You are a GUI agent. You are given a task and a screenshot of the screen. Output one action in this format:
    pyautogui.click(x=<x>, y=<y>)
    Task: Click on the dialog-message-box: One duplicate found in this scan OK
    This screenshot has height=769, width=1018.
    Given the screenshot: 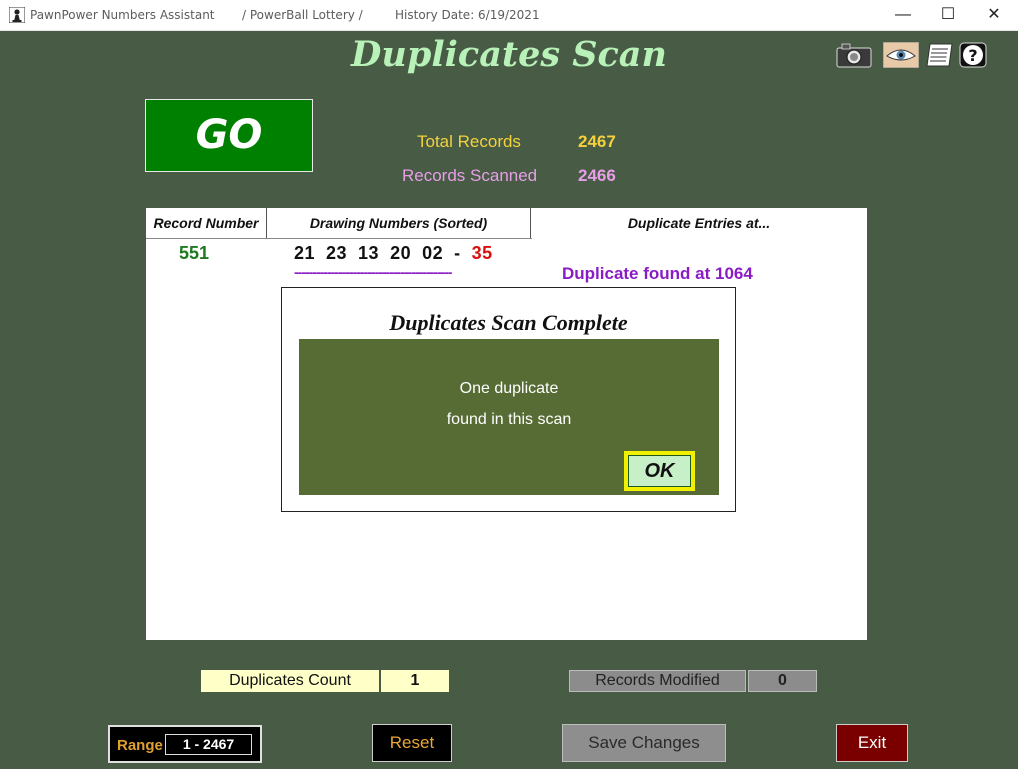 What is the action you would take?
    pyautogui.click(x=509, y=417)
    